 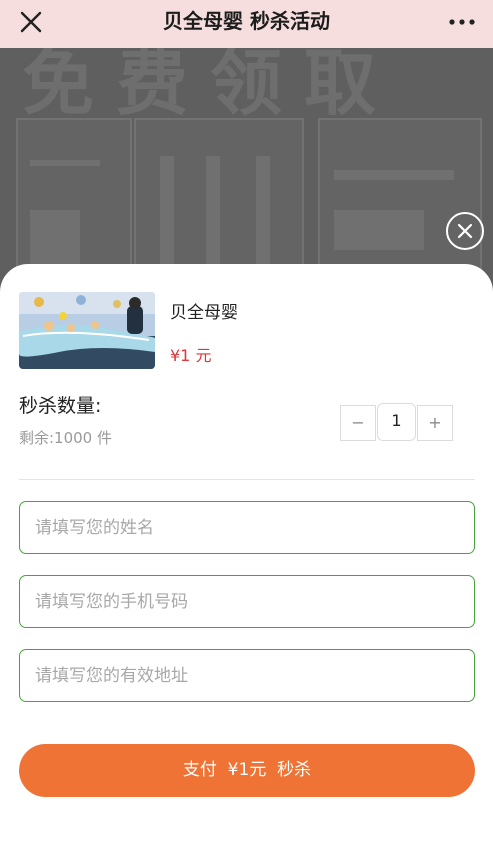 I want to click on product-name: 贝全母婴, so click(x=204, y=313).